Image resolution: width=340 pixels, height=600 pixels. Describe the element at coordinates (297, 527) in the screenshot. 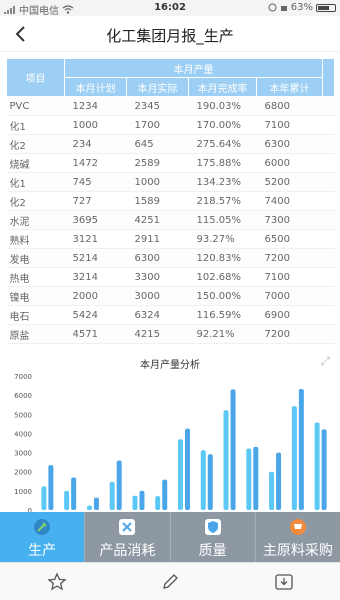

I see `cart-icon` at that location.